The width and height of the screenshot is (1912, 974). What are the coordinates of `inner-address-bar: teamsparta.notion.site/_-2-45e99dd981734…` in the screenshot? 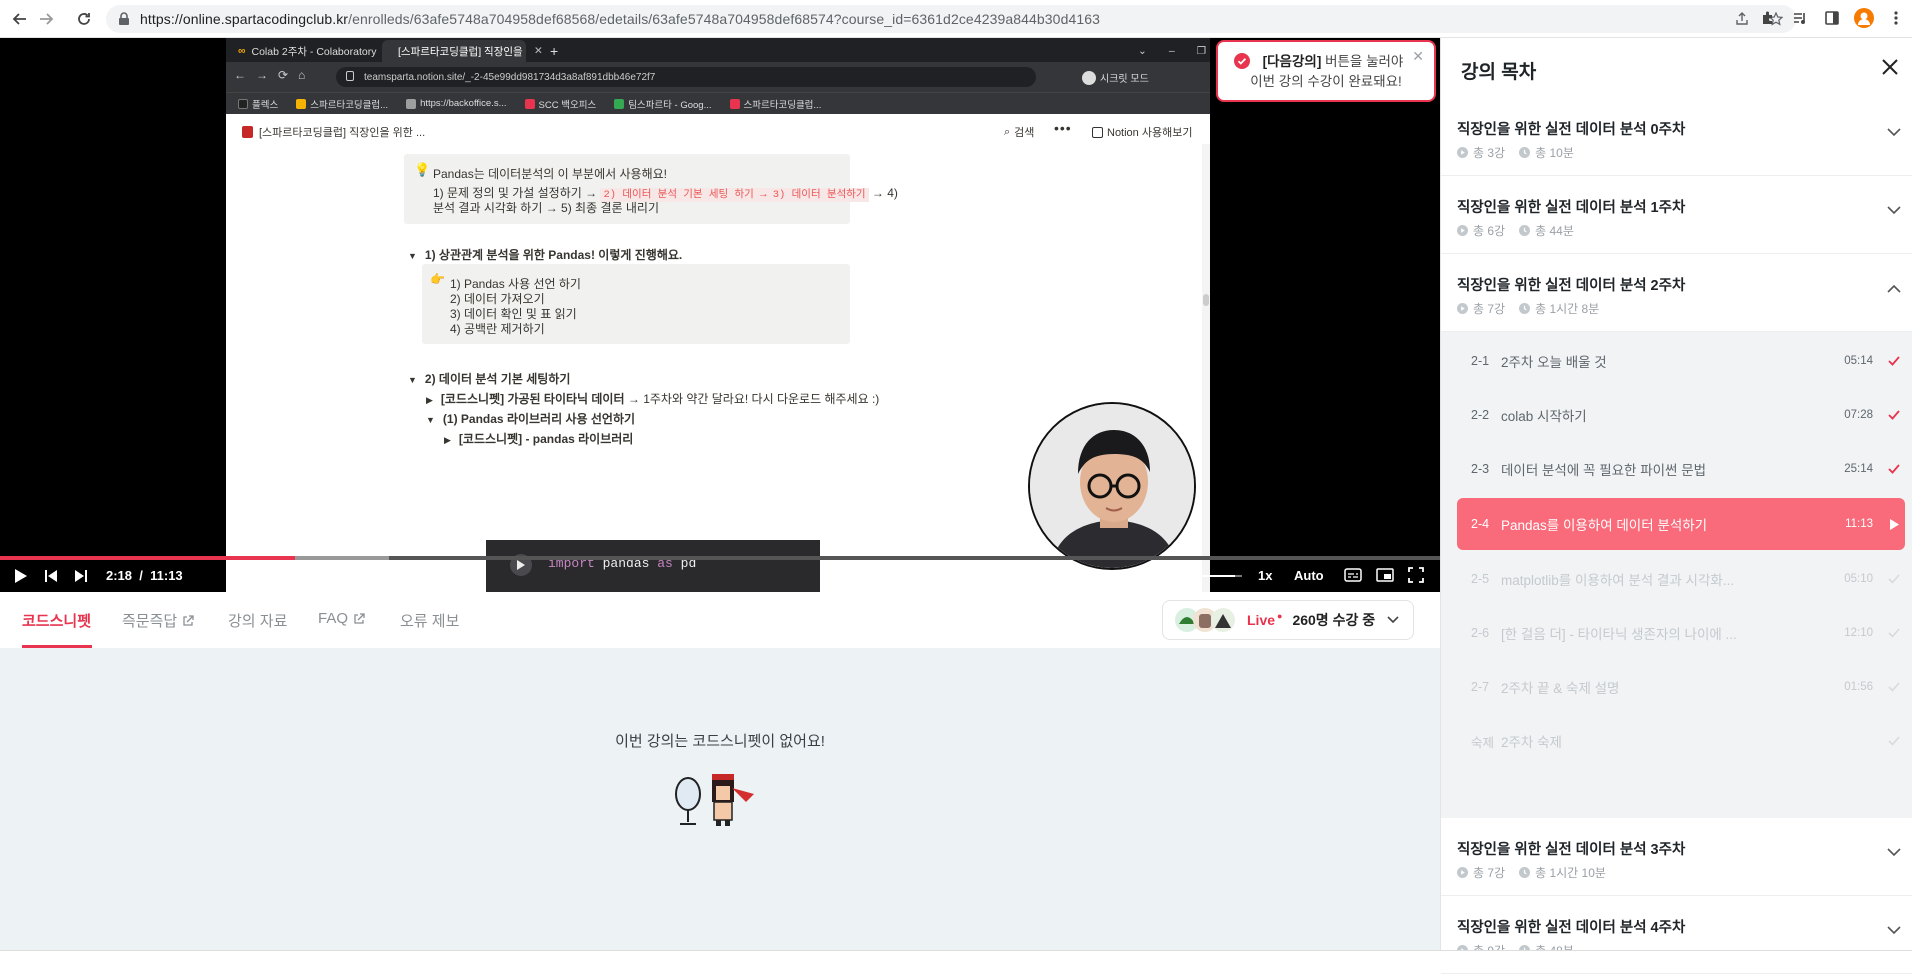 It's located at (686, 77).